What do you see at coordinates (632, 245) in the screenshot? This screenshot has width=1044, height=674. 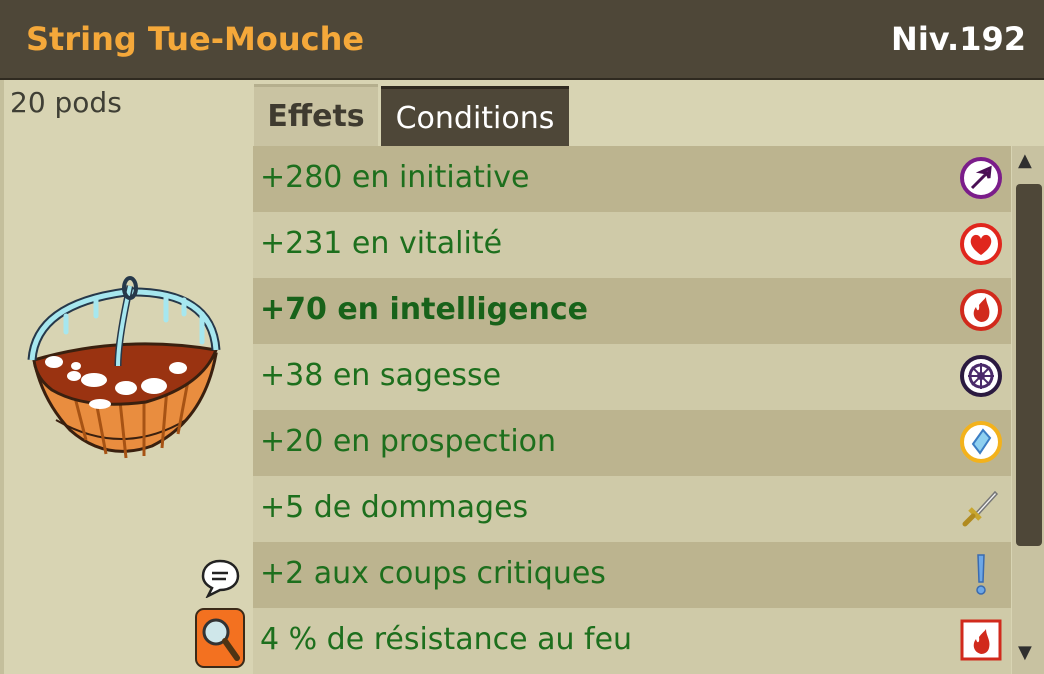 I see `effect-row: +231 en vitalité` at bounding box center [632, 245].